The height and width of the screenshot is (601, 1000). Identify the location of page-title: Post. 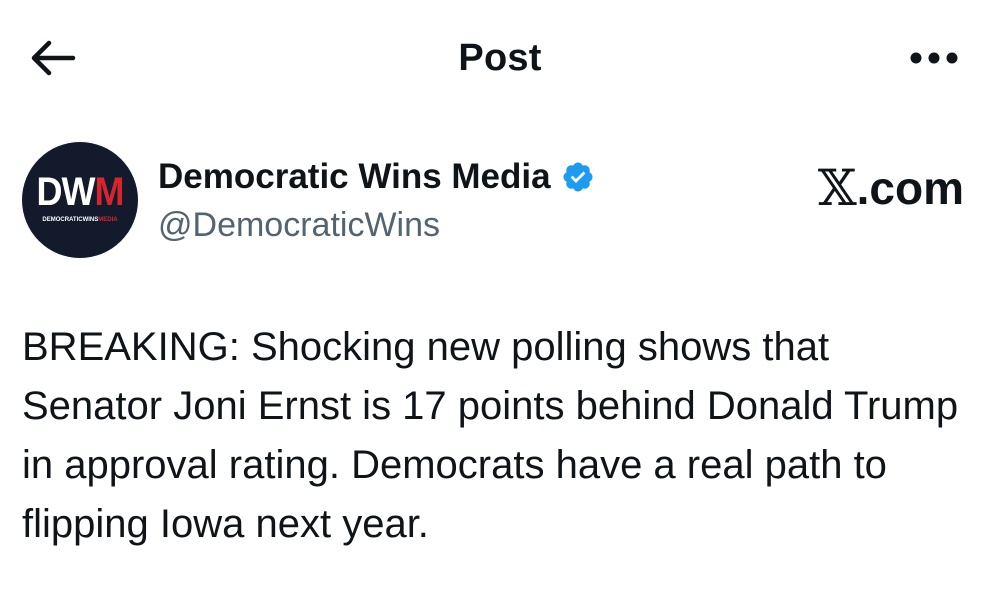
(500, 58).